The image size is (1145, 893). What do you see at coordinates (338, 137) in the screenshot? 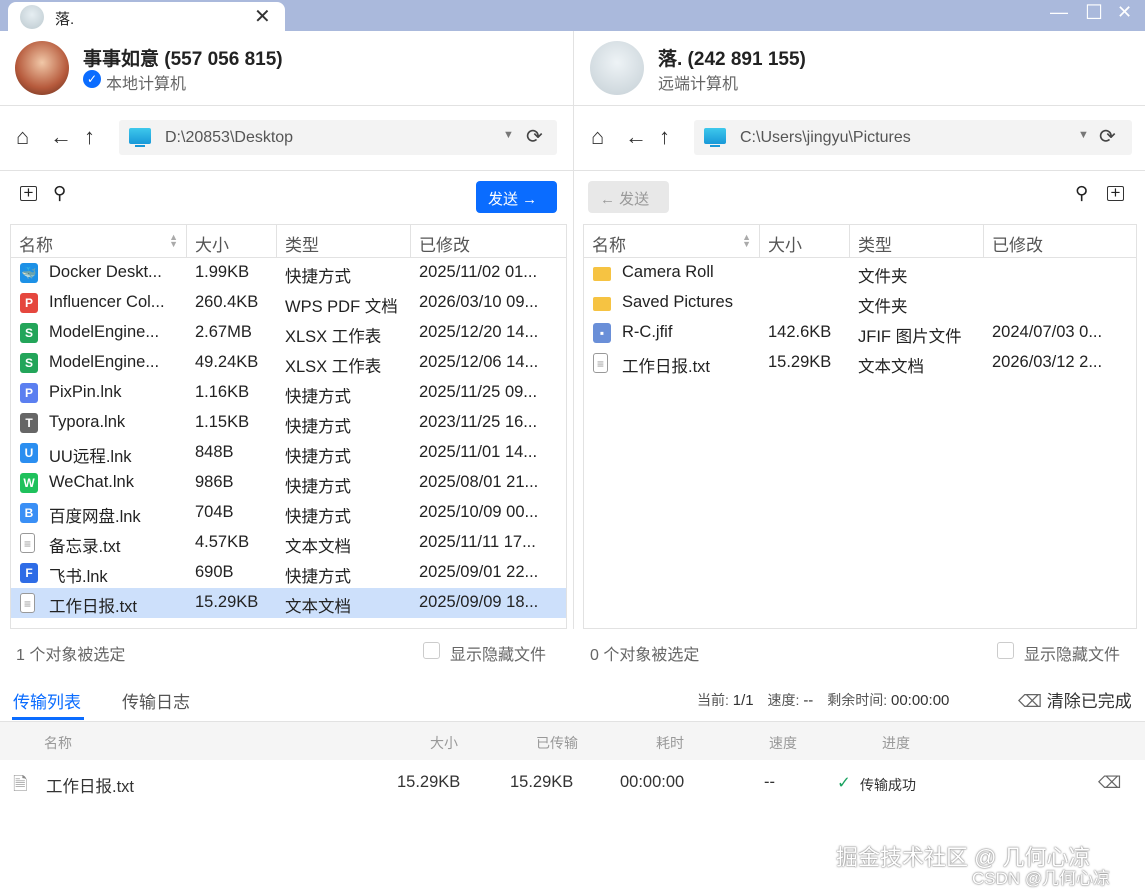
I see `local-path-input: D:\20853\Desktop ▼ ⟳` at bounding box center [338, 137].